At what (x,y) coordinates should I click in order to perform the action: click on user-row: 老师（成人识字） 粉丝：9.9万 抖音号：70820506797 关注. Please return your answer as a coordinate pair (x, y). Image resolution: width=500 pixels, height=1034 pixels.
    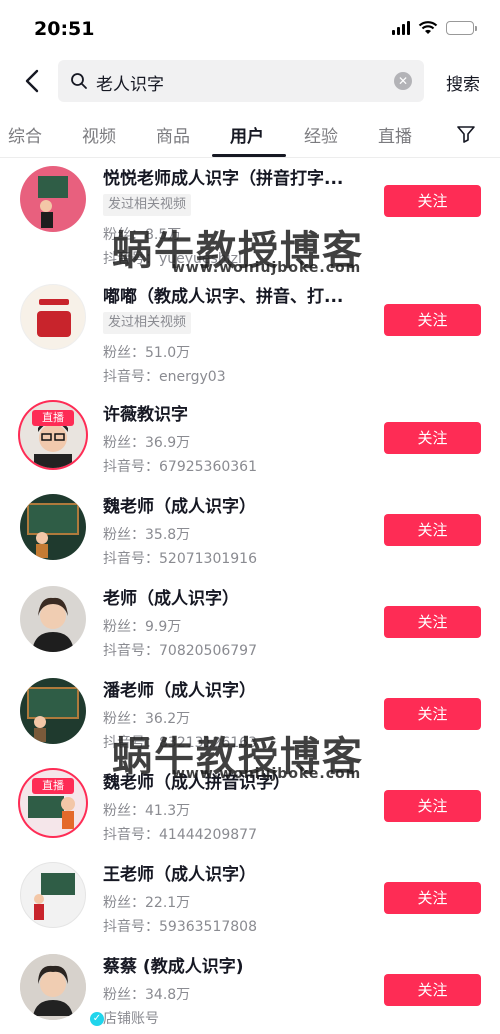
    Looking at the image, I should click on (250, 626).